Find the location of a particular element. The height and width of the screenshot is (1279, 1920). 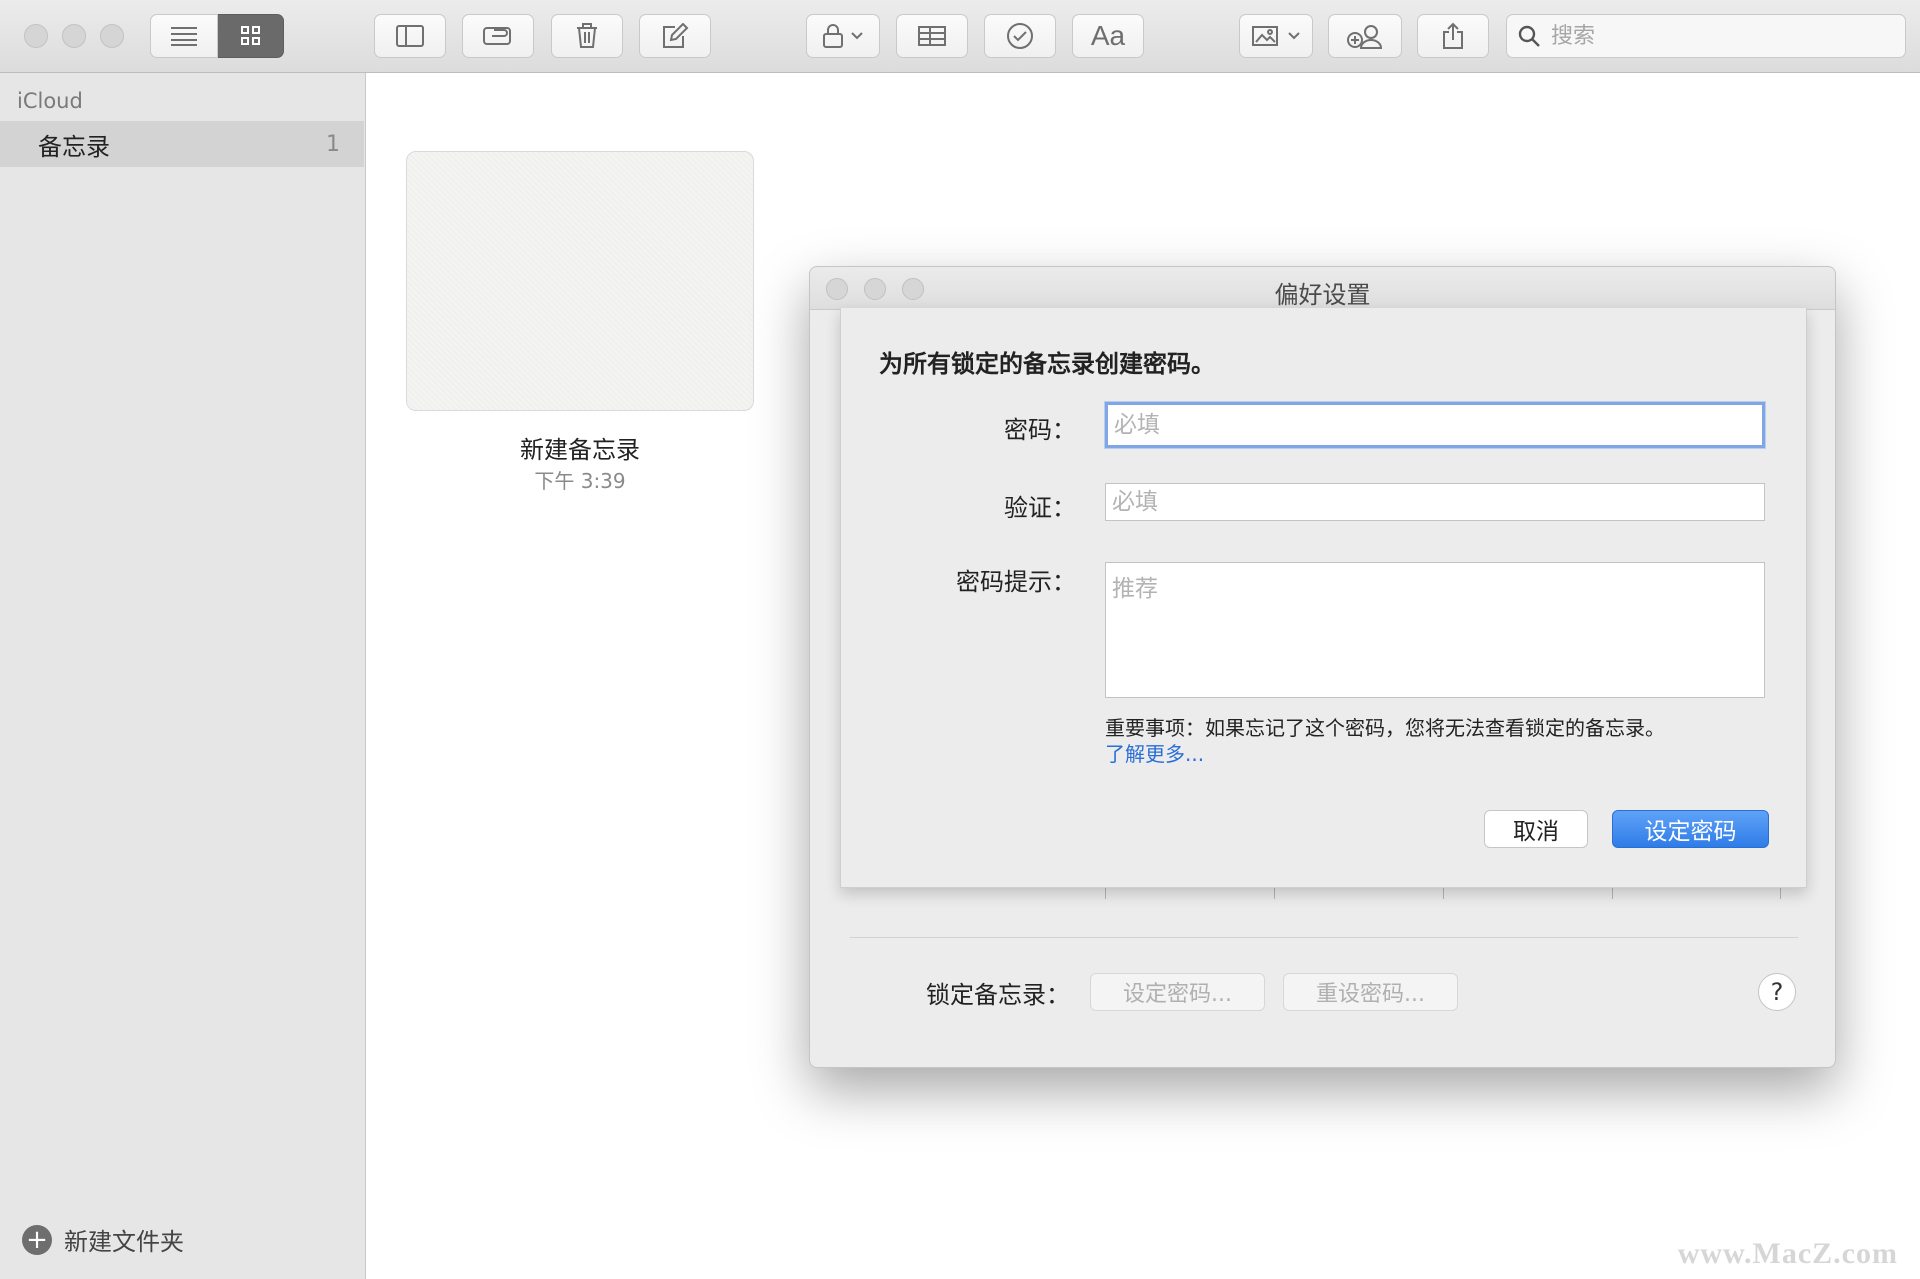

note-title: 新建备忘录 is located at coordinates (580, 447).